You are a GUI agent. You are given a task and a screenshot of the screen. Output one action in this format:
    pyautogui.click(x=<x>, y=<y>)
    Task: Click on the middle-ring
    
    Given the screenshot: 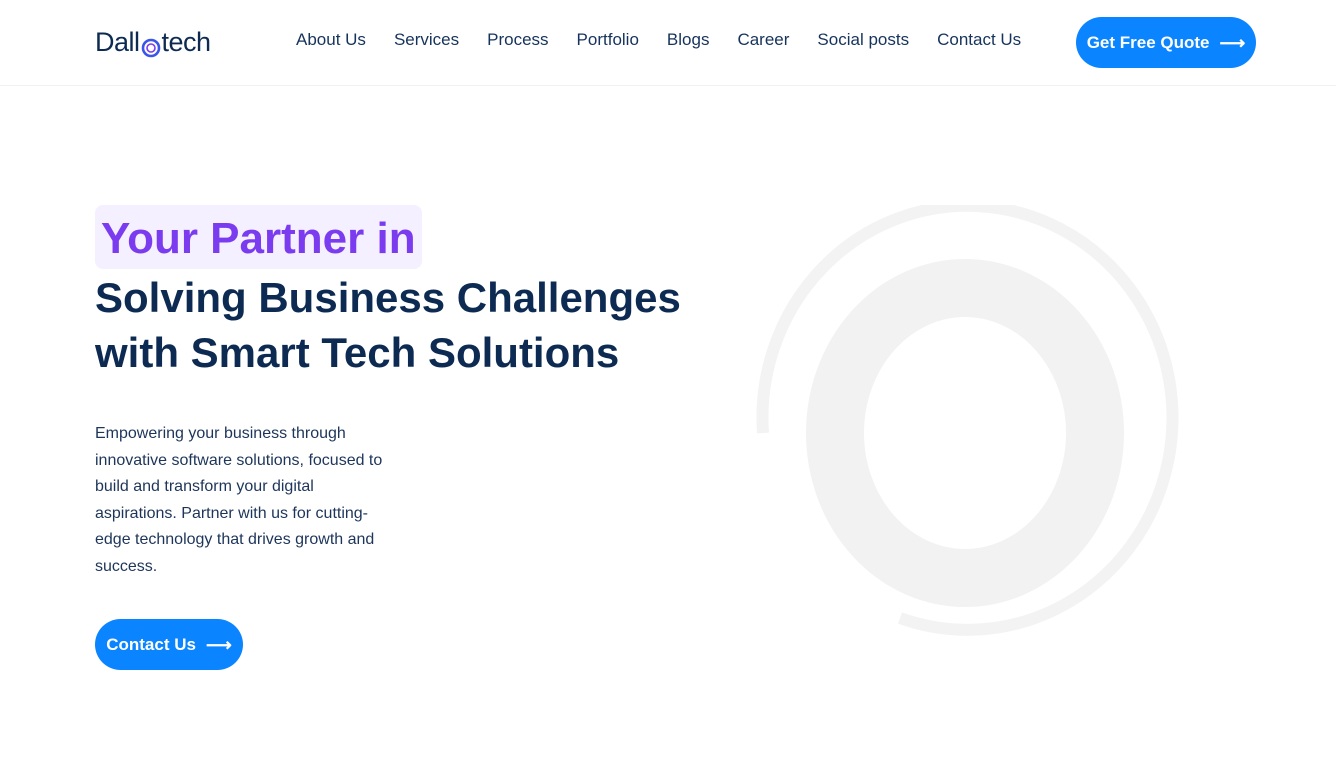 What is the action you would take?
    pyautogui.click(x=965, y=433)
    